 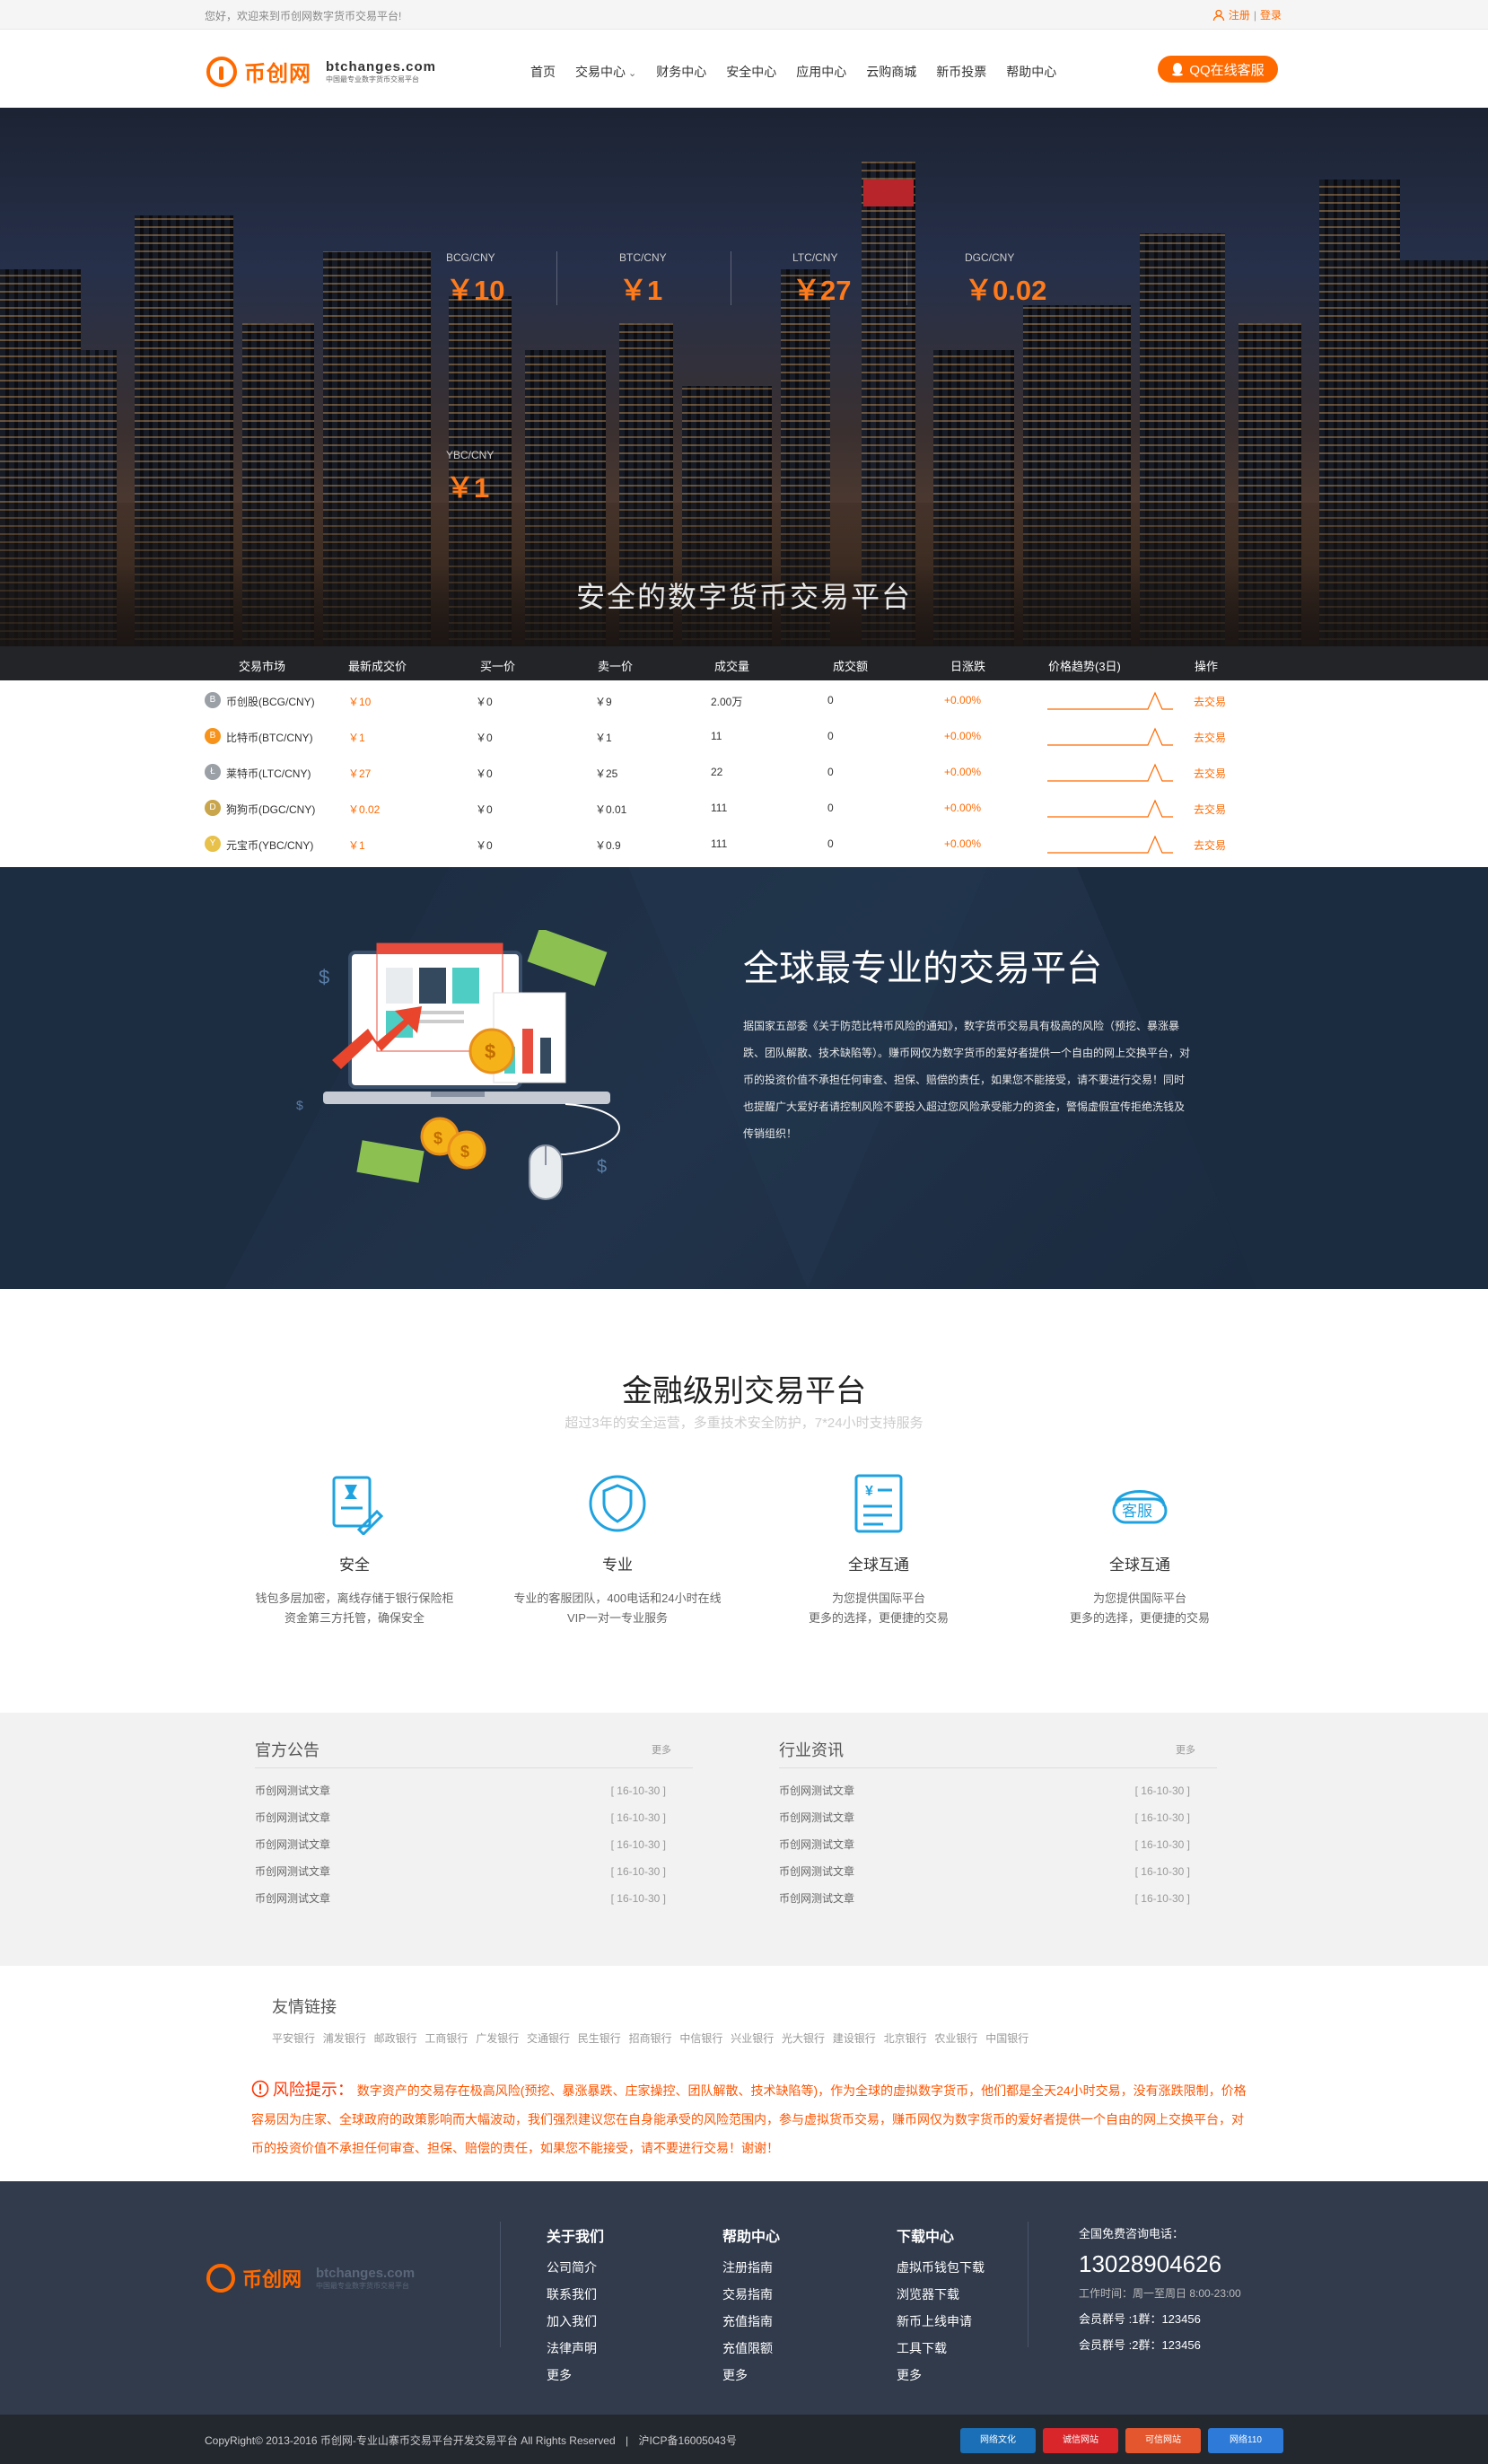 I want to click on footer-link: 联系我们, so click(x=575, y=2298).